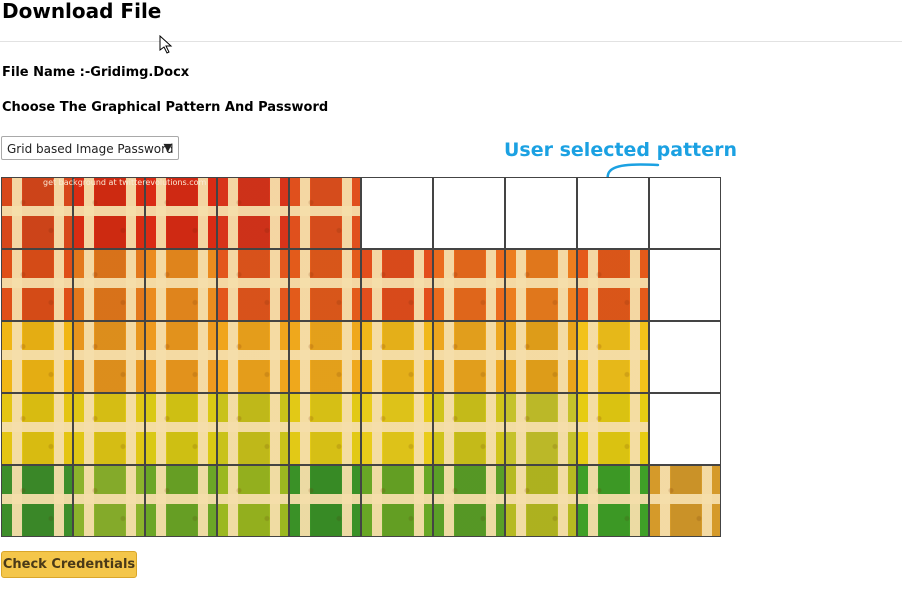 The height and width of the screenshot is (599, 902). I want to click on divider, so click(451, 41).